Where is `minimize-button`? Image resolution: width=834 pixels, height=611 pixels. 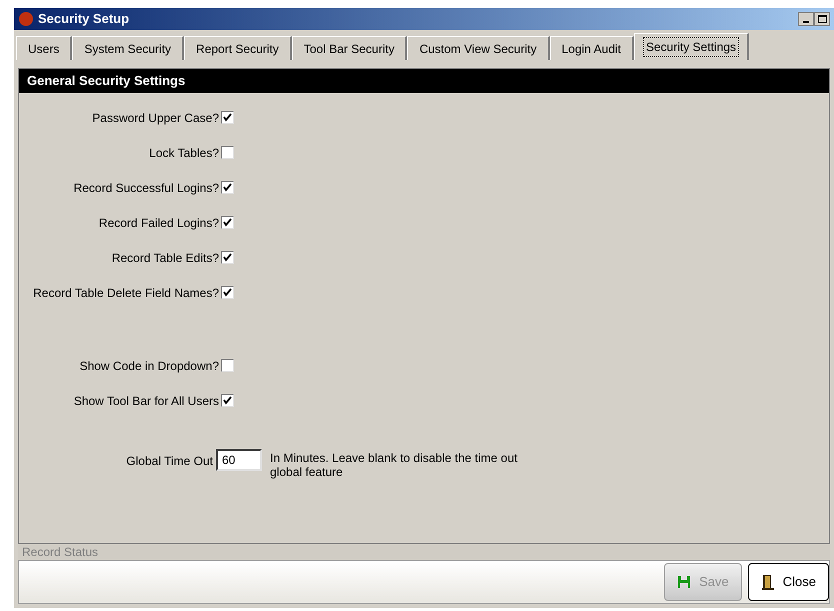 minimize-button is located at coordinates (806, 19).